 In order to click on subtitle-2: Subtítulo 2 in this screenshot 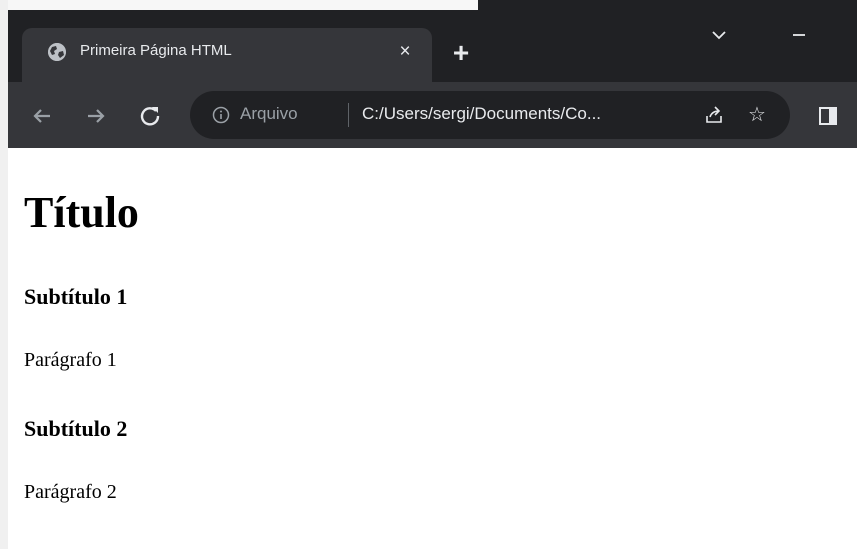, I will do `click(76, 428)`.